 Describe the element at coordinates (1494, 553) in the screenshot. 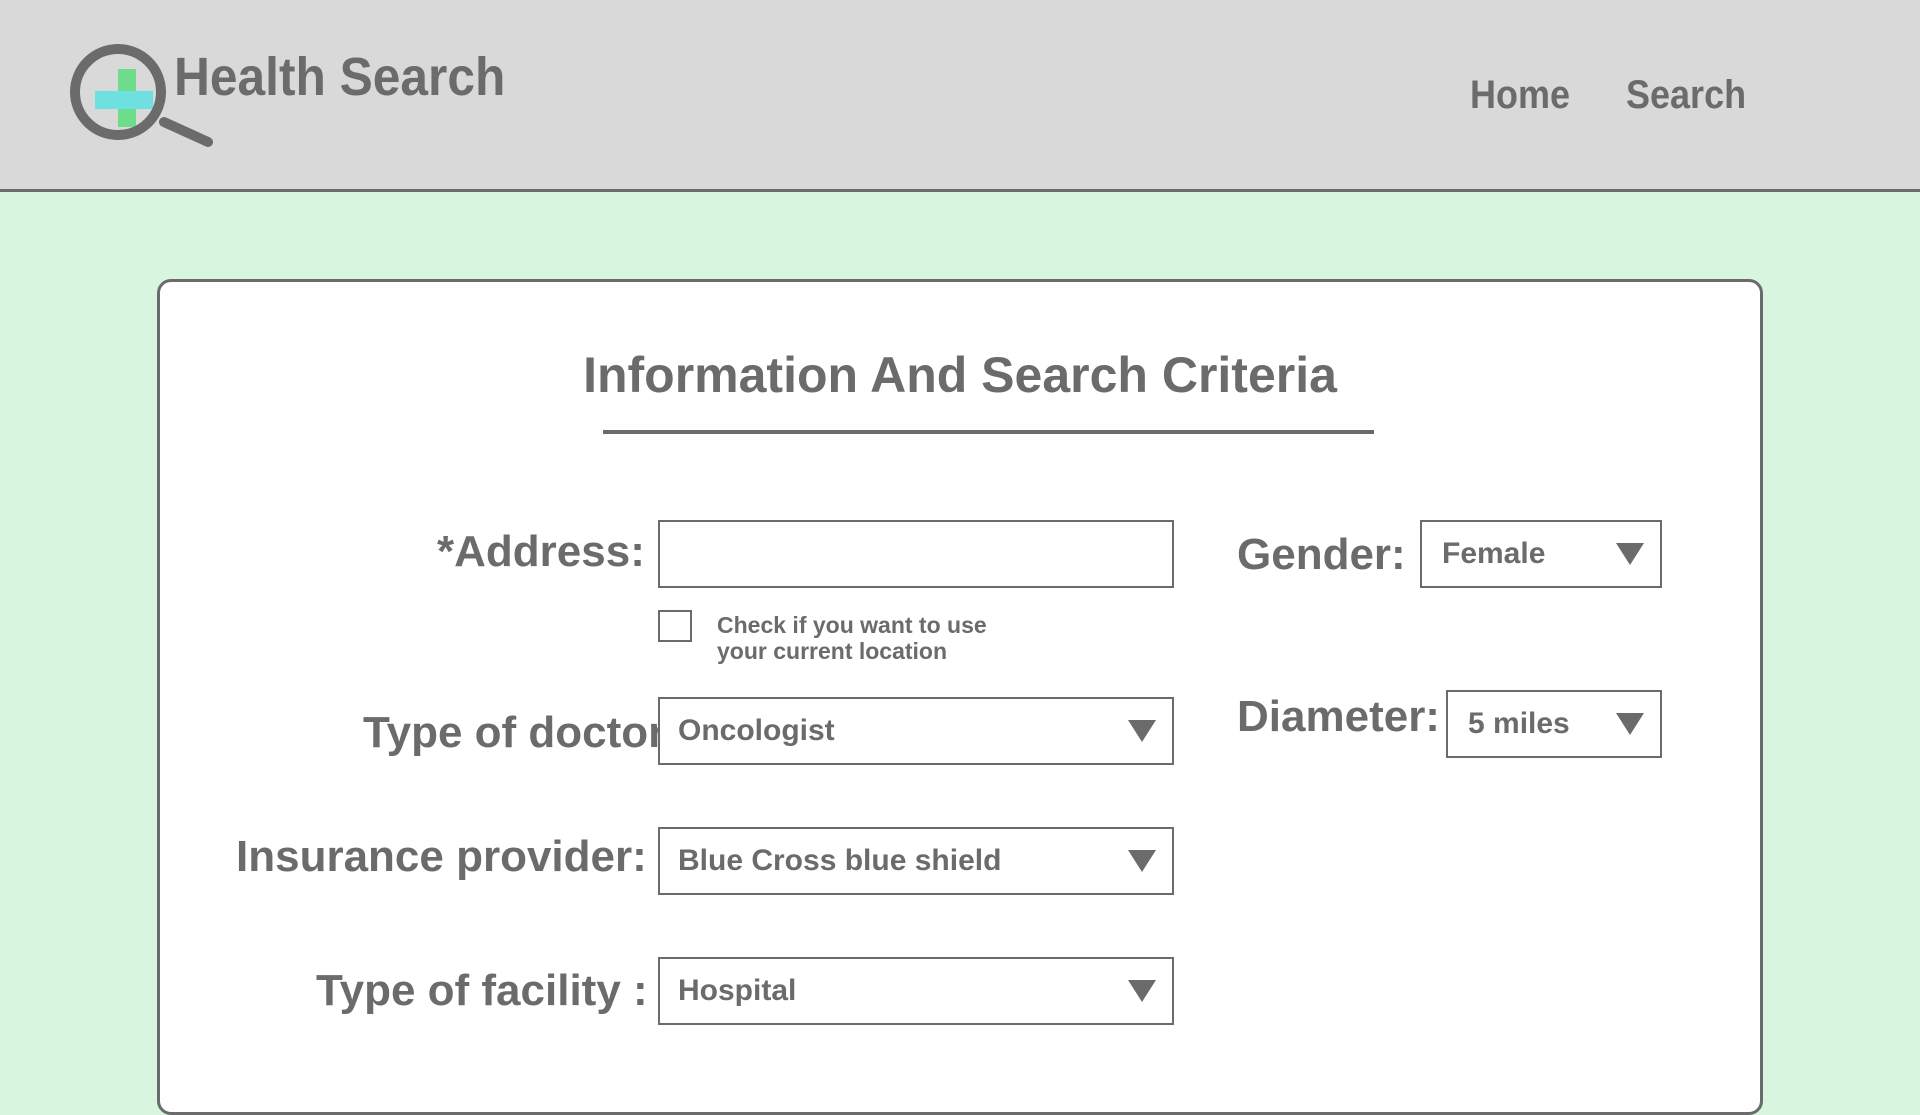

I see `gender-value: Female` at that location.